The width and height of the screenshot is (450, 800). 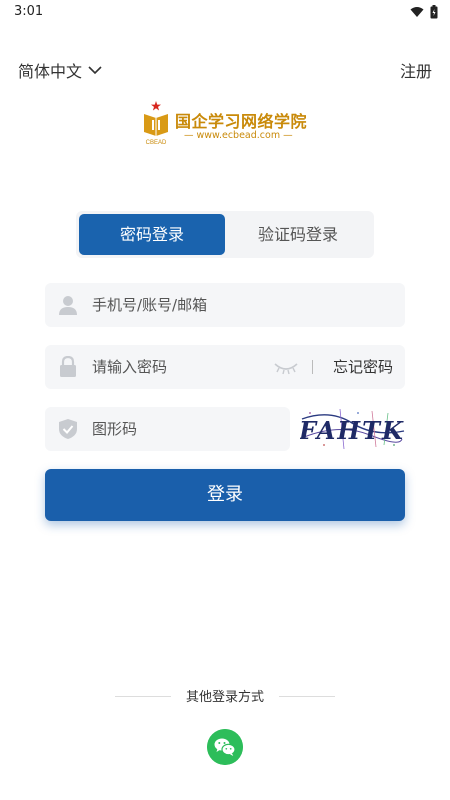 What do you see at coordinates (312, 367) in the screenshot?
I see `divider` at bounding box center [312, 367].